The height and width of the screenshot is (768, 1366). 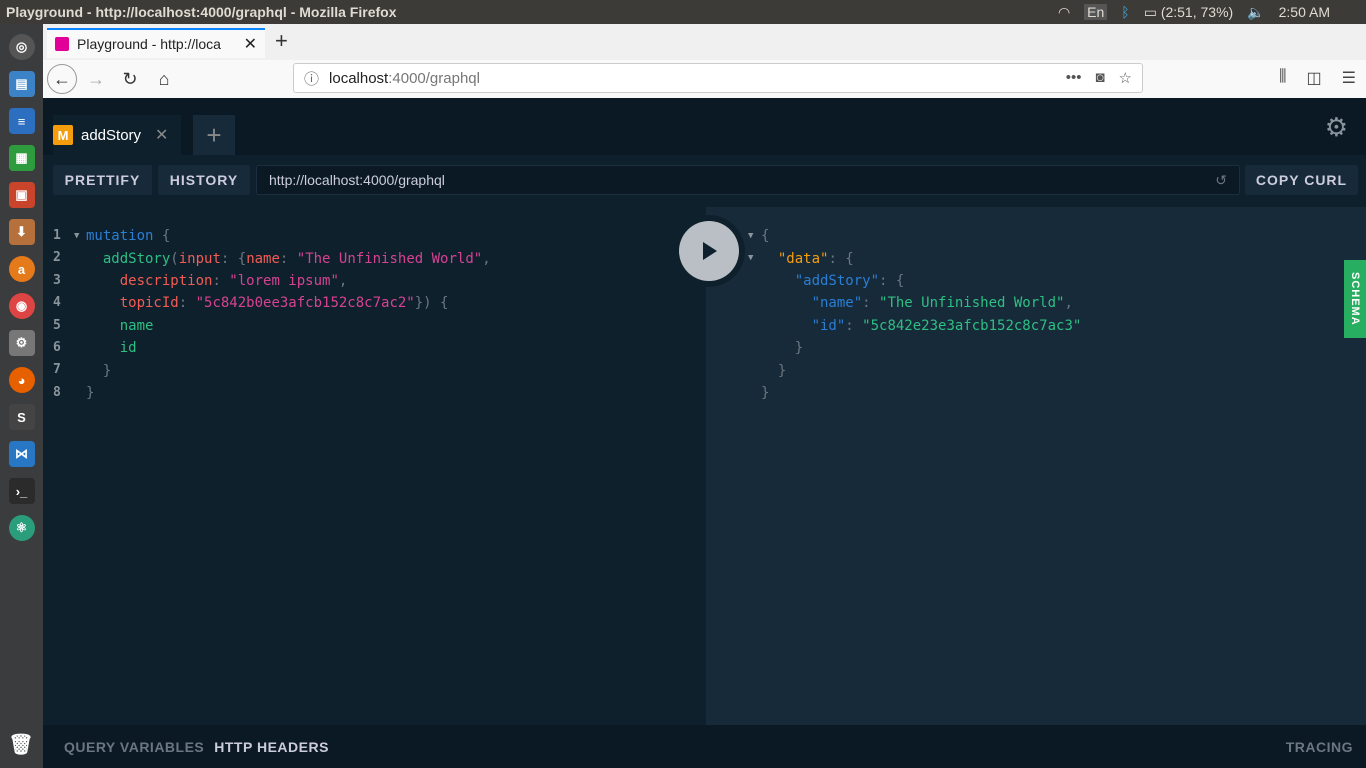 What do you see at coordinates (1336, 127) in the screenshot?
I see `settings-gear-icon: ⚙` at bounding box center [1336, 127].